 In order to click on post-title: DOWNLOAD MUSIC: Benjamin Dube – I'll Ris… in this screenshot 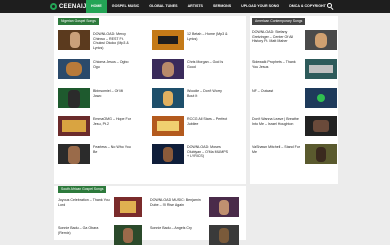, I will do `click(177, 202)`.